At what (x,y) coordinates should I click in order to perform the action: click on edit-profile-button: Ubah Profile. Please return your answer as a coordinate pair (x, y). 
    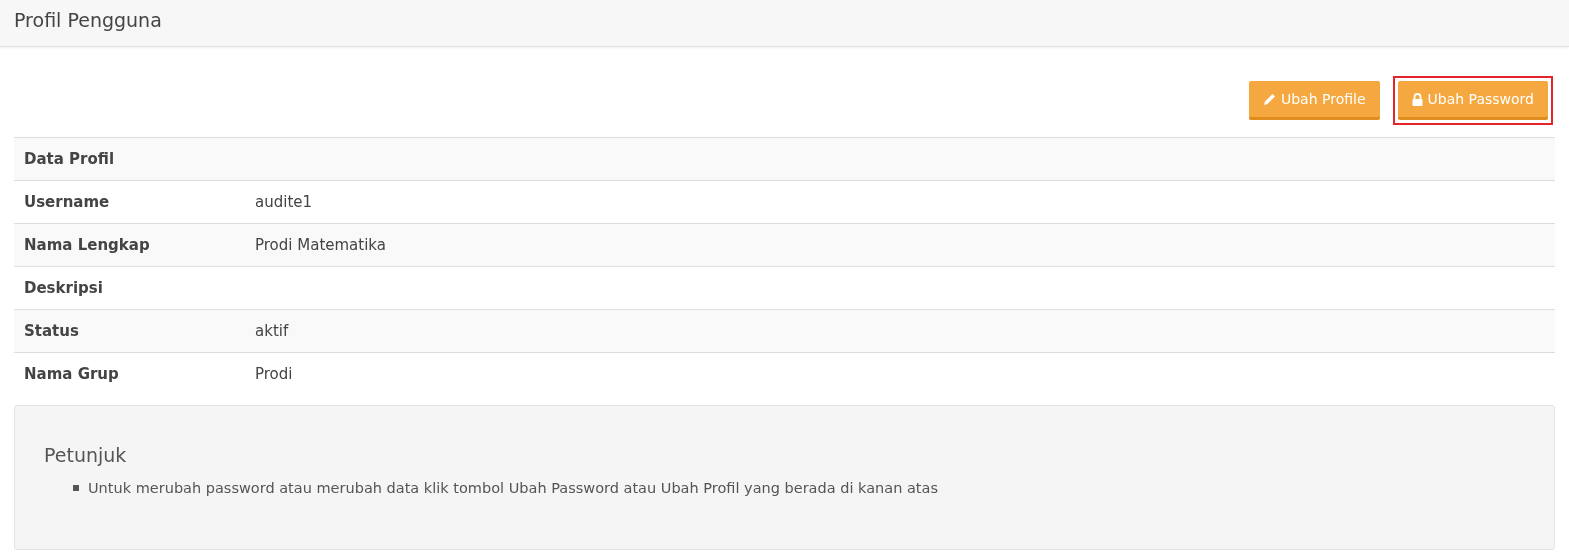
    Looking at the image, I should click on (1314, 100).